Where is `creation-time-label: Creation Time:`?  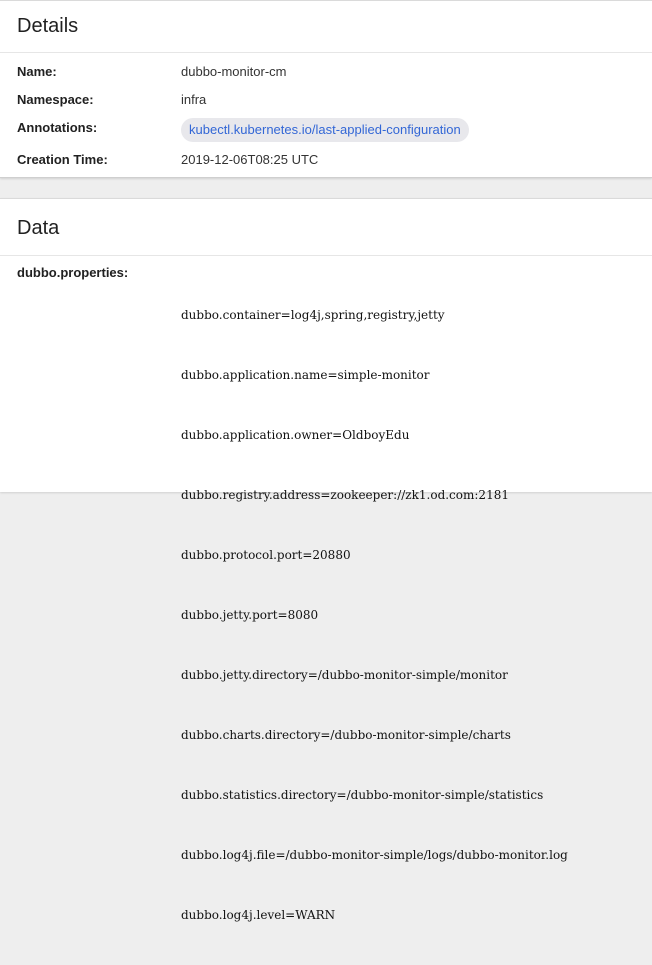
creation-time-label: Creation Time: is located at coordinates (62, 159).